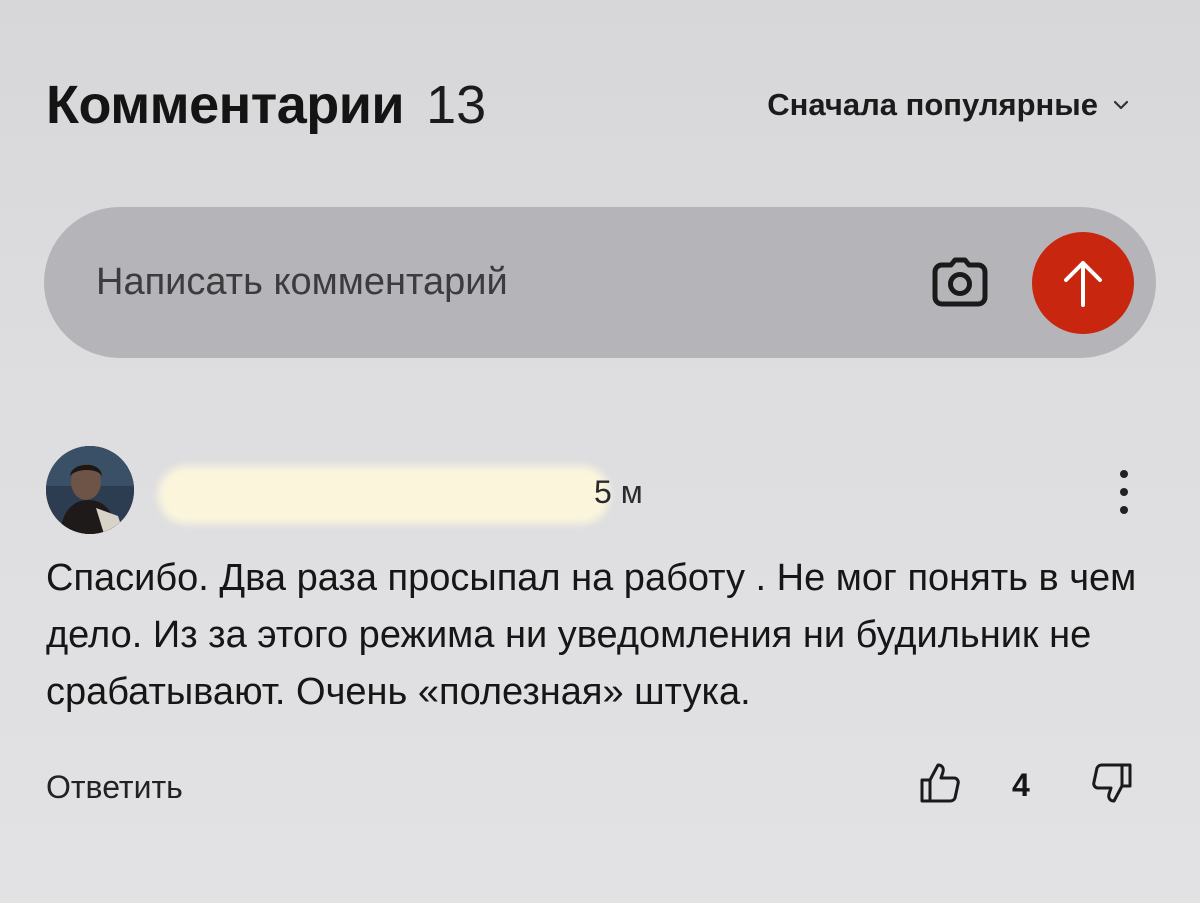 The width and height of the screenshot is (1200, 903). I want to click on sort-dropdown: Сначала популярные, so click(948, 105).